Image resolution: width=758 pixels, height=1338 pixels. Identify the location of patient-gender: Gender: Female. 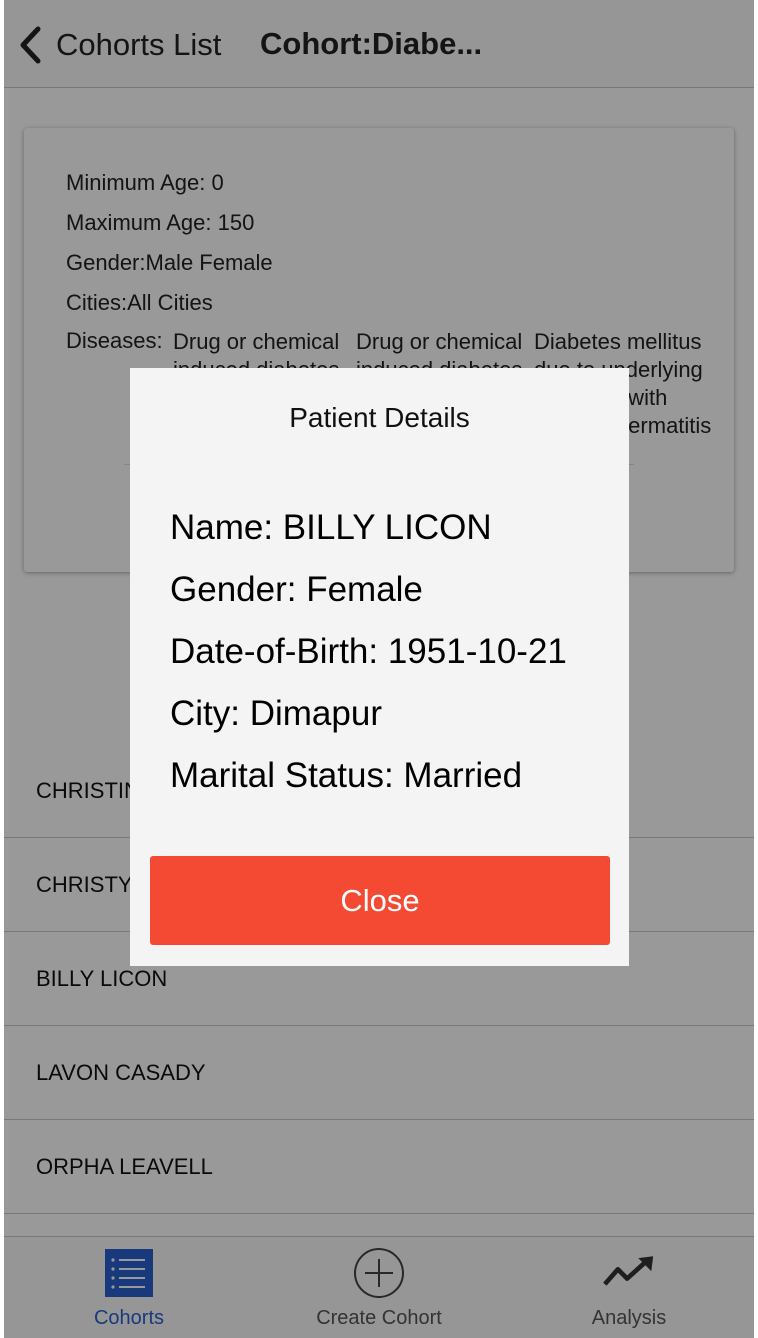
(296, 589).